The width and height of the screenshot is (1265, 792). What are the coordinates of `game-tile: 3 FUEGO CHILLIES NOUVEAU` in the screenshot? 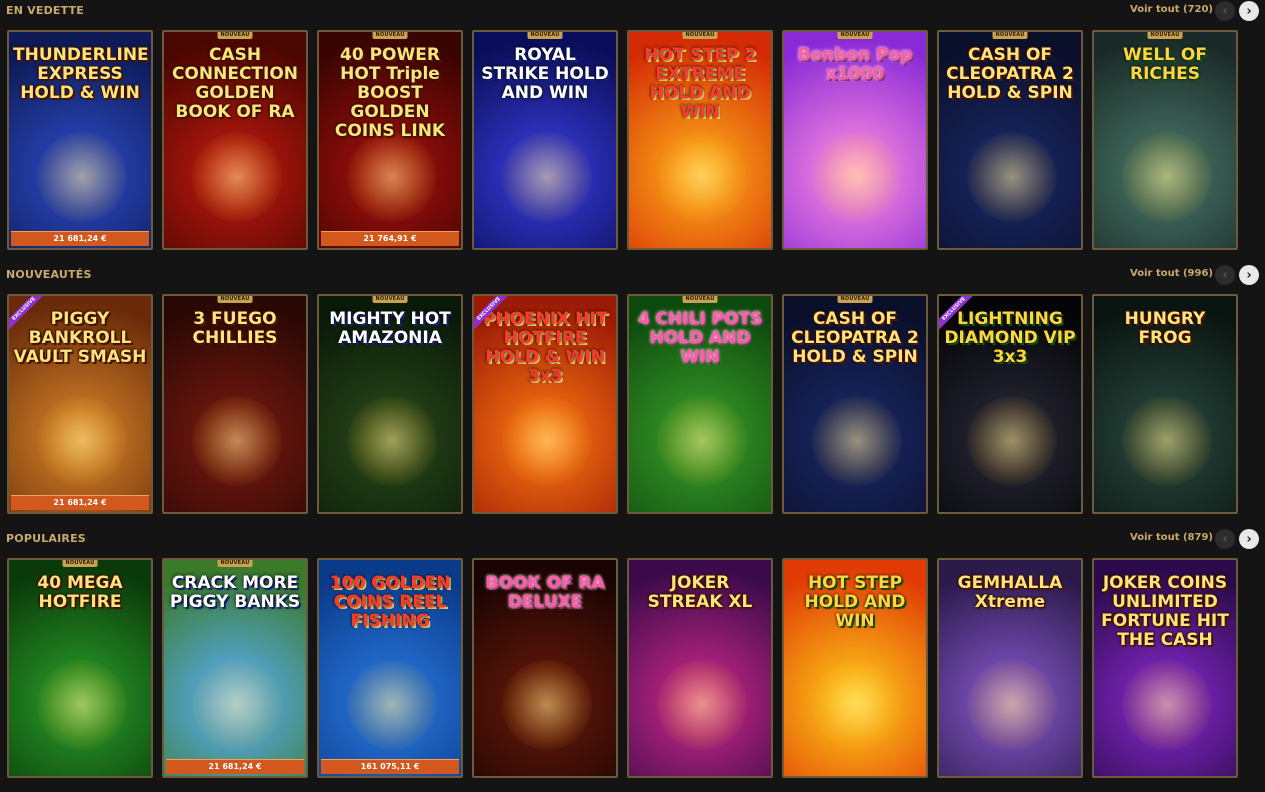 It's located at (235, 404).